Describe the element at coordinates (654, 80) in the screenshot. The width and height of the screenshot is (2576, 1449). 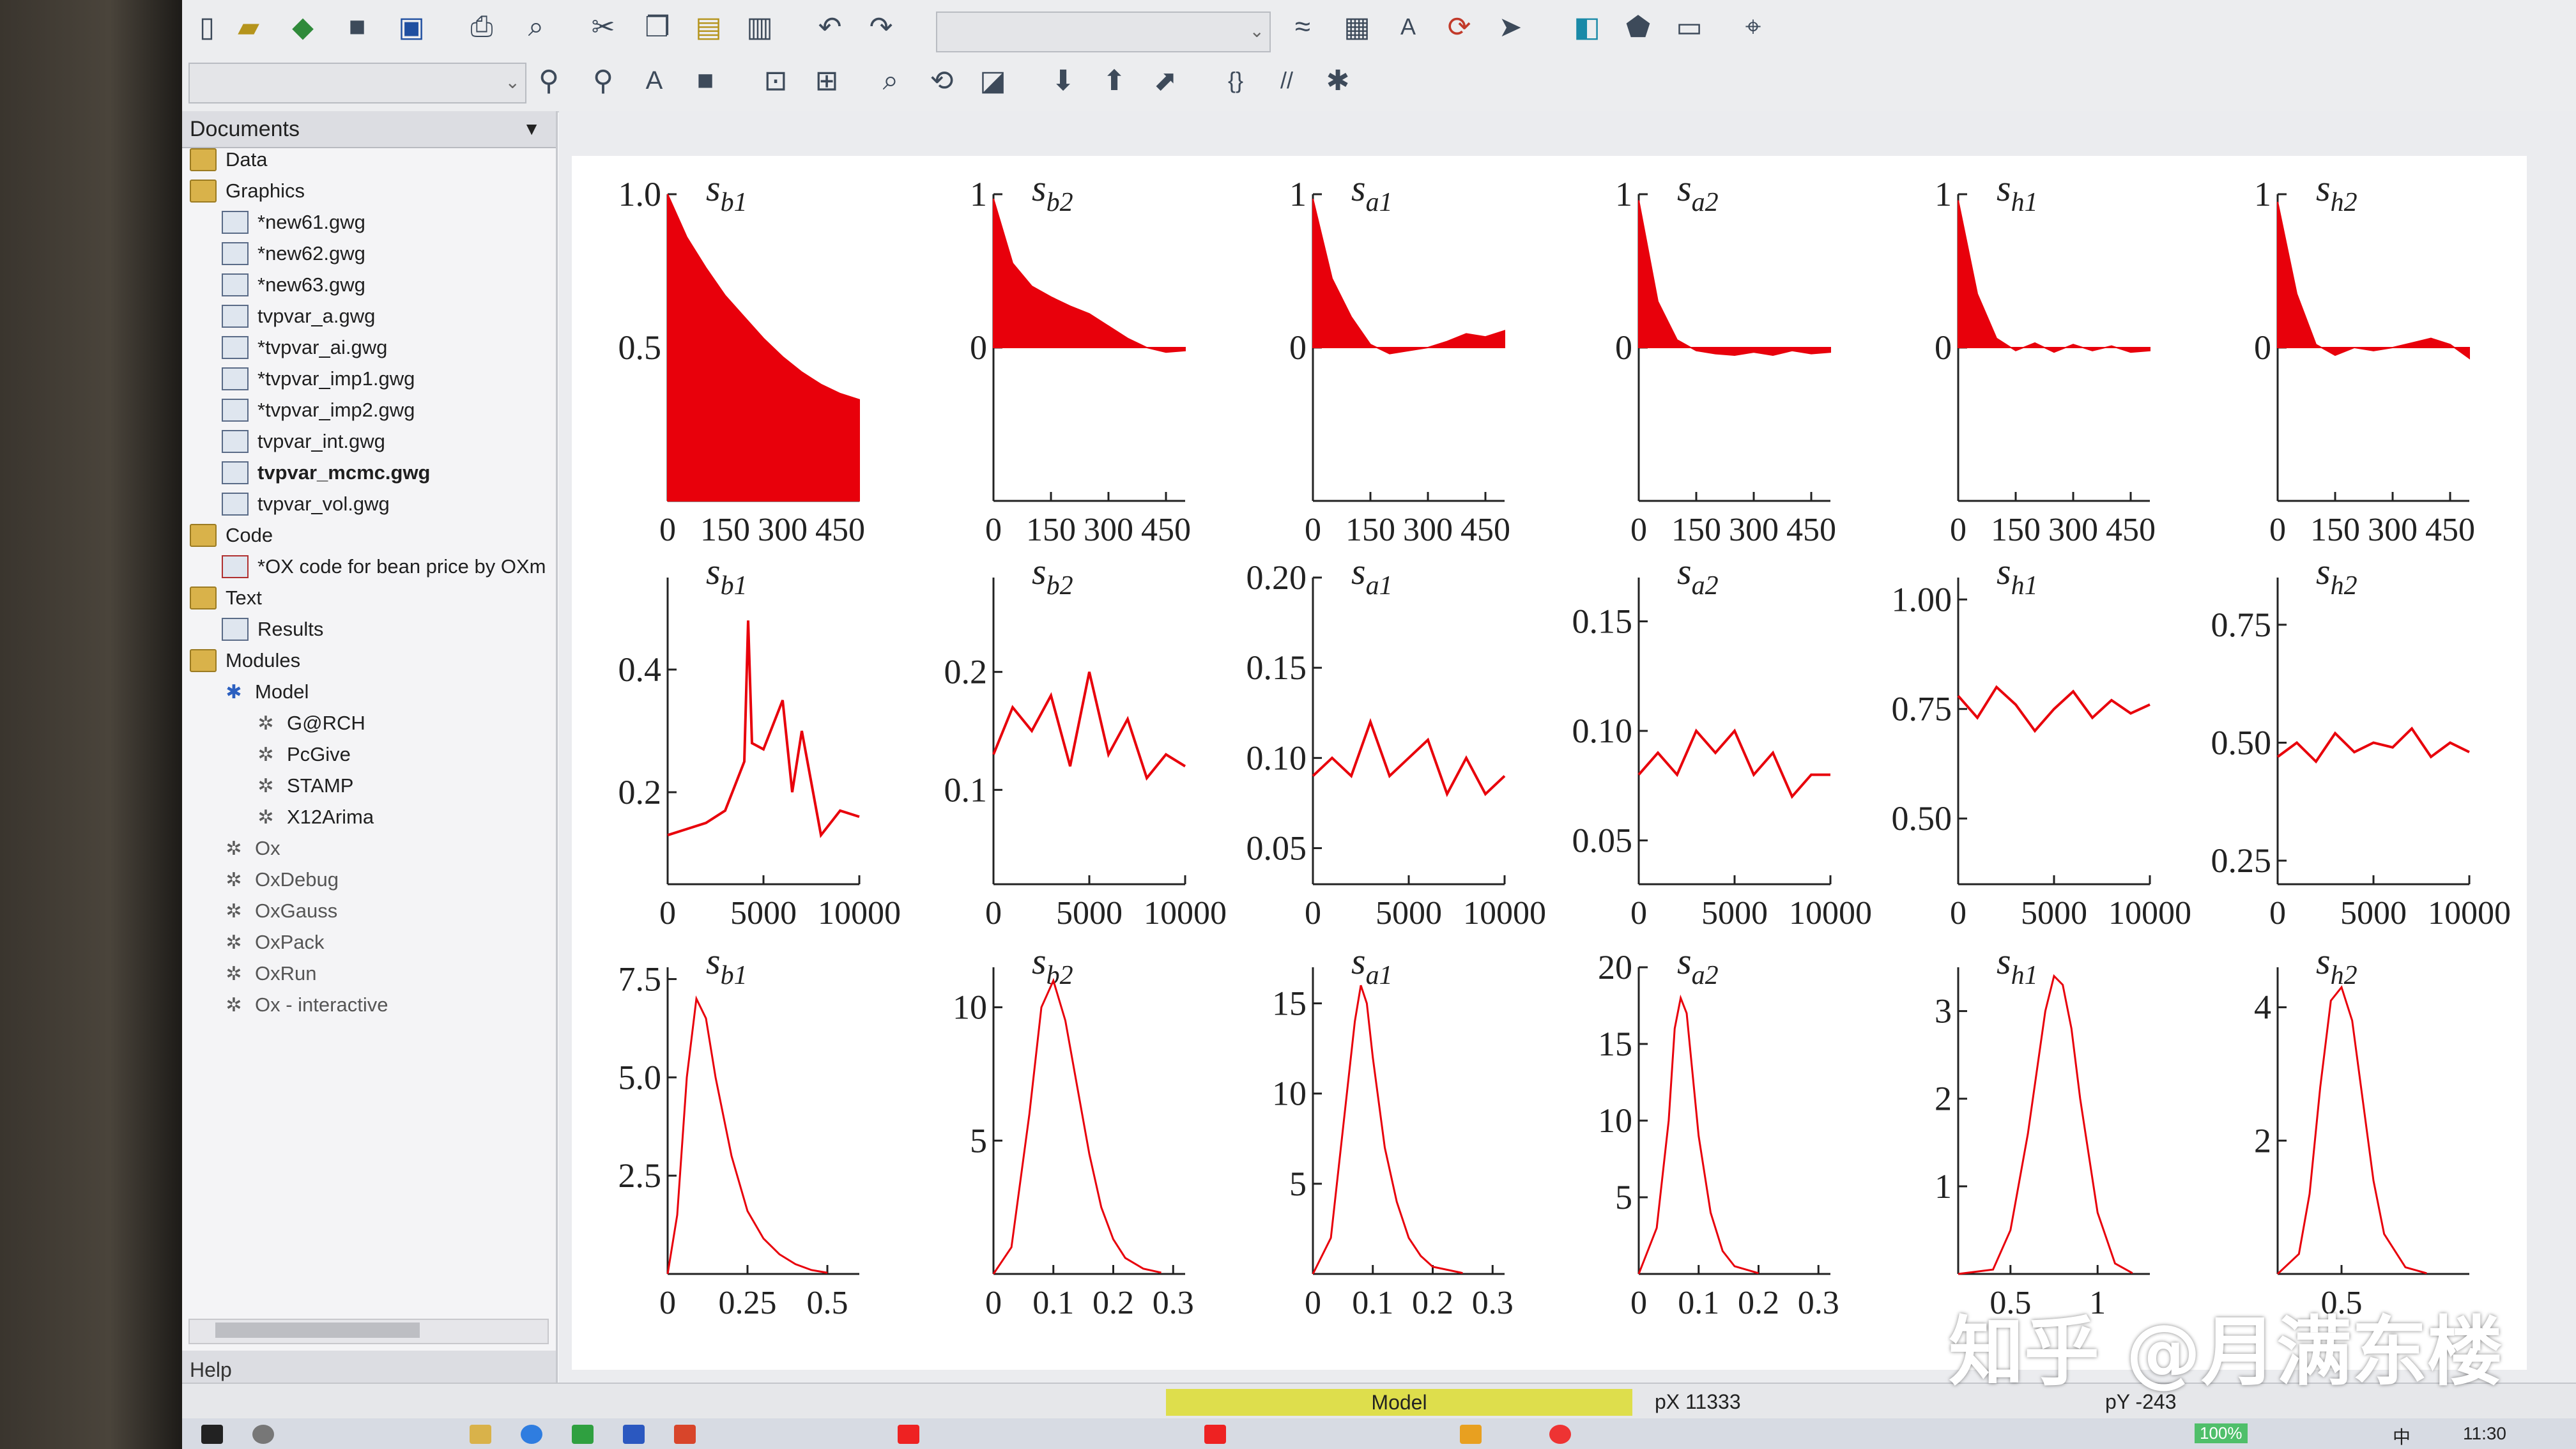
I see `text-tool-icon: A` at that location.